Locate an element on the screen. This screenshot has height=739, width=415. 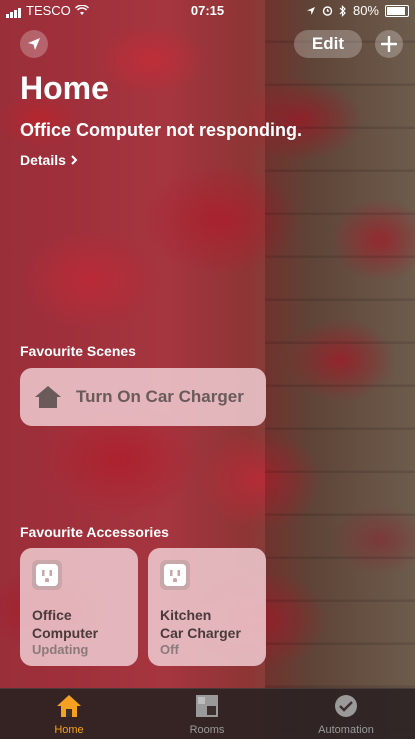
rooms-icon is located at coordinates (207, 706).